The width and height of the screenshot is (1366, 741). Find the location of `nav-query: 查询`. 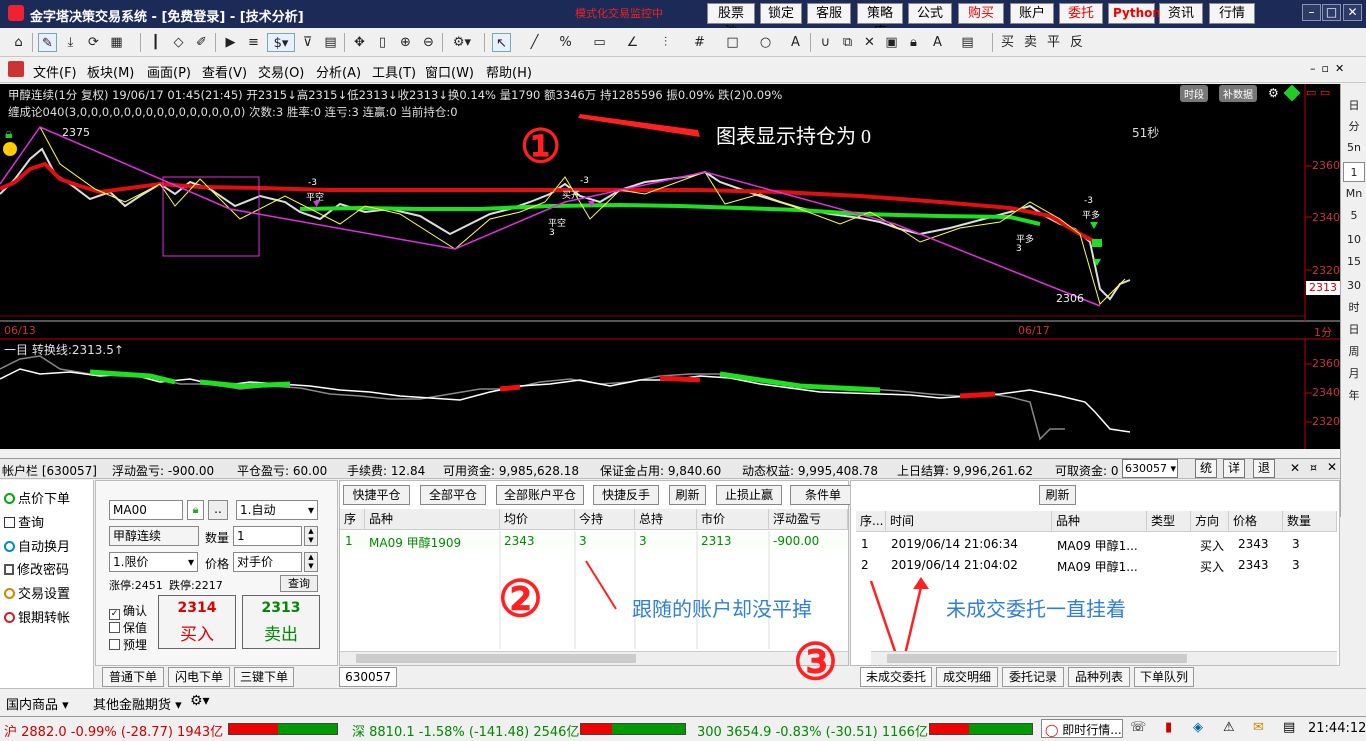

nav-query: 查询 is located at coordinates (24, 521).